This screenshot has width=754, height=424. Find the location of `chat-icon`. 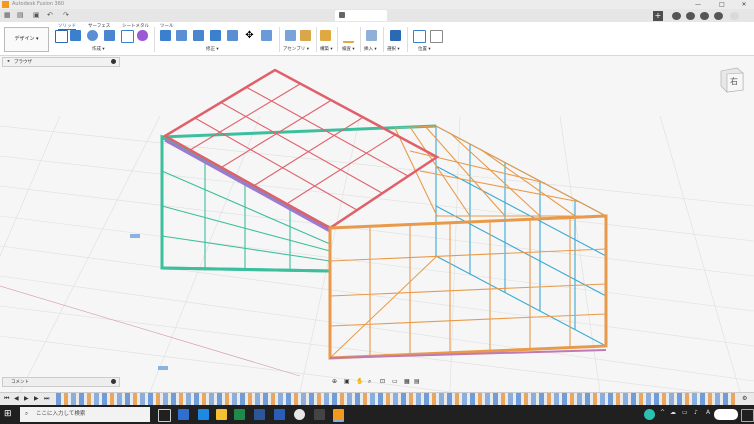

chat-icon is located at coordinates (676, 16).